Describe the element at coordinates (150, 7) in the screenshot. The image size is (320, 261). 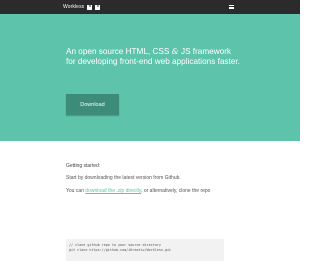
I see `top-navbar: Workless h 5` at that location.